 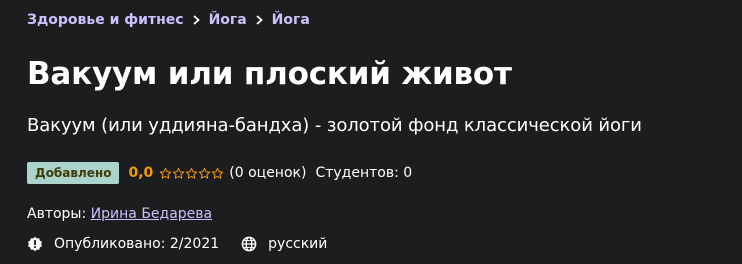 I want to click on breadcrumb-item-yoga-topic: Йога, so click(x=291, y=20).